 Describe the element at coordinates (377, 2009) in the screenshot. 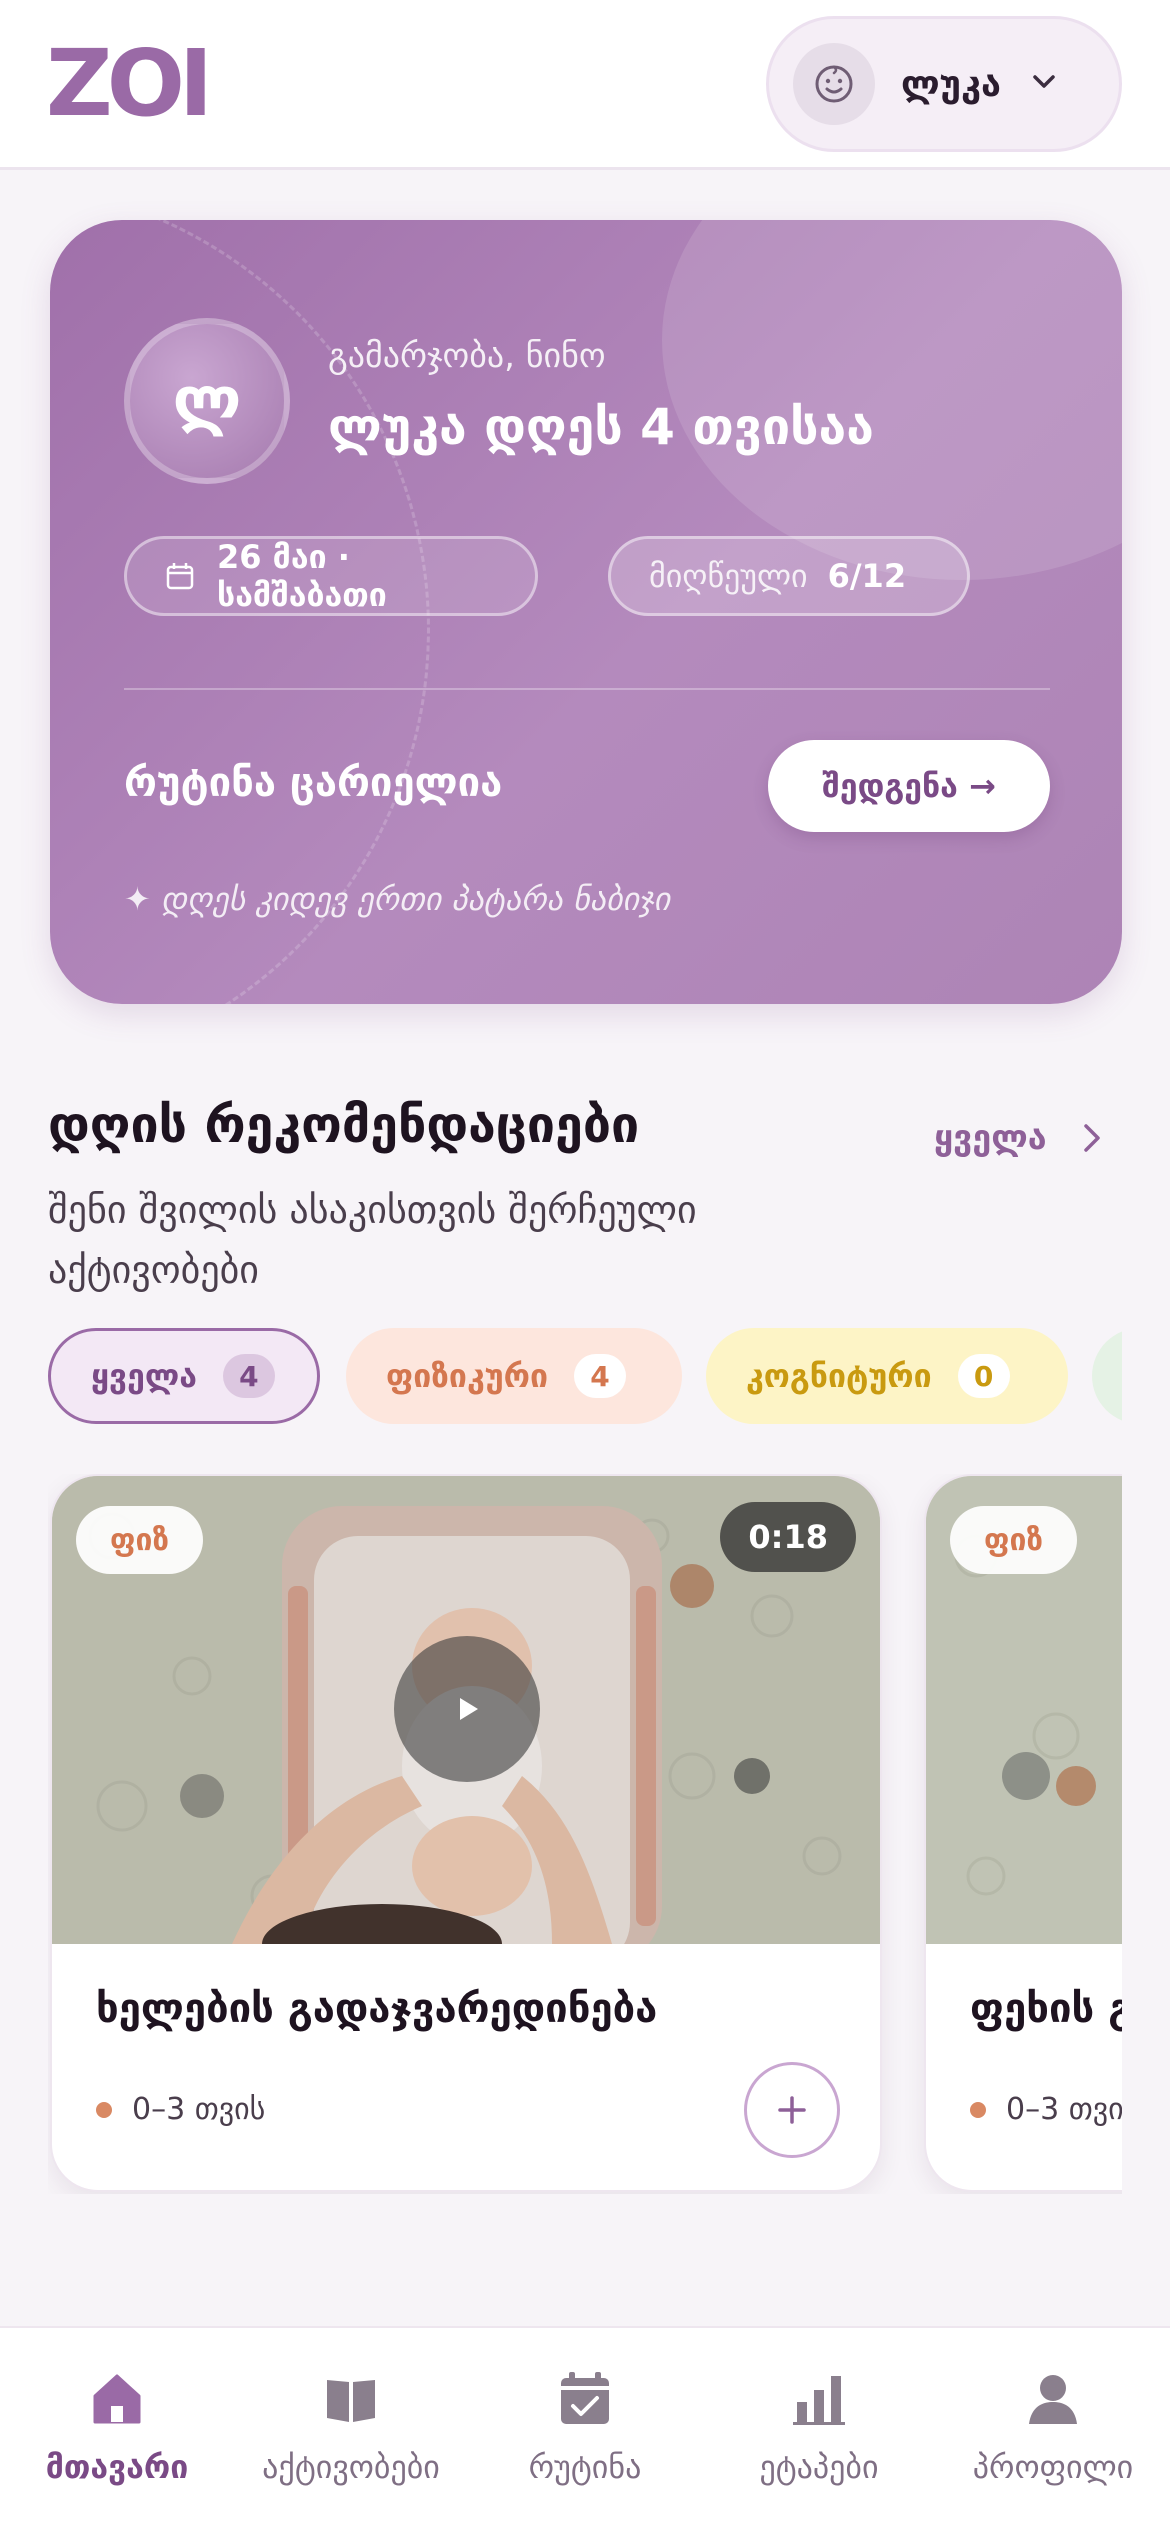

I see `activity-title: ხელების გადაჯვარედინება` at that location.